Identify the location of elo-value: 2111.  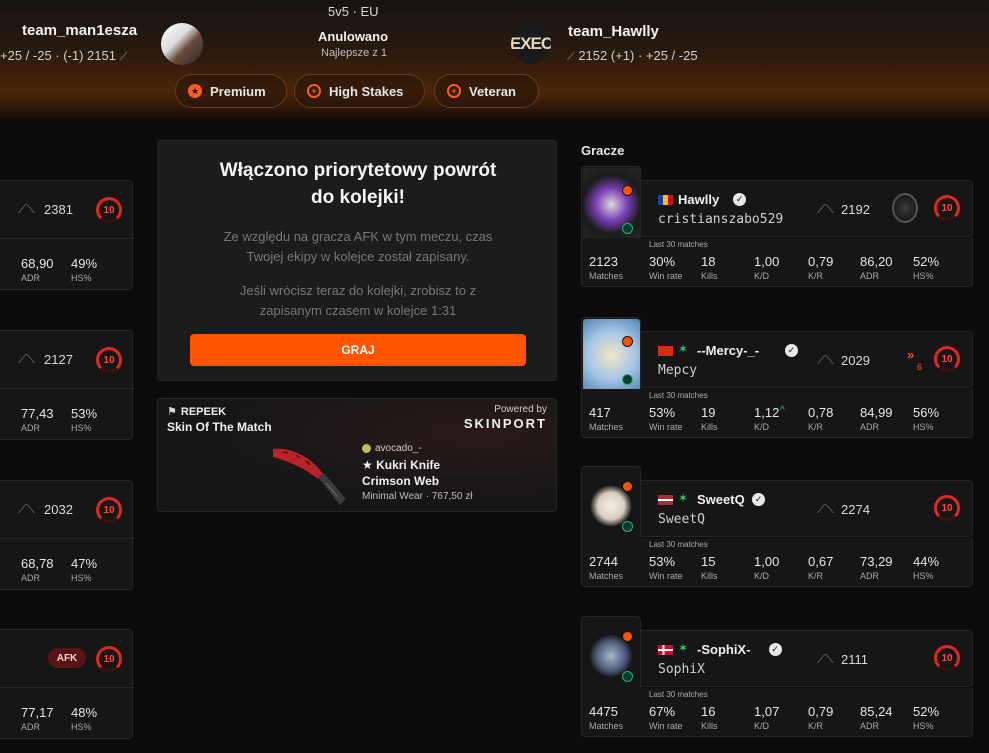
(854, 659).